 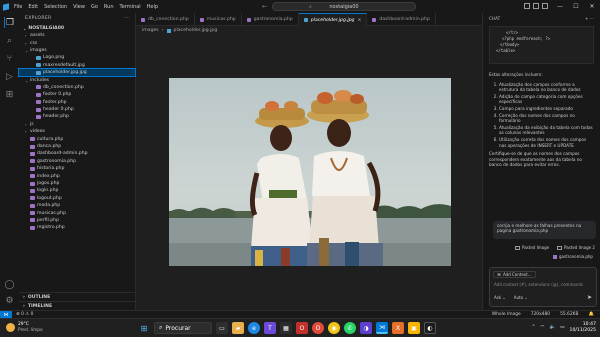 I want to click on menu-file: File, so click(x=18, y=7).